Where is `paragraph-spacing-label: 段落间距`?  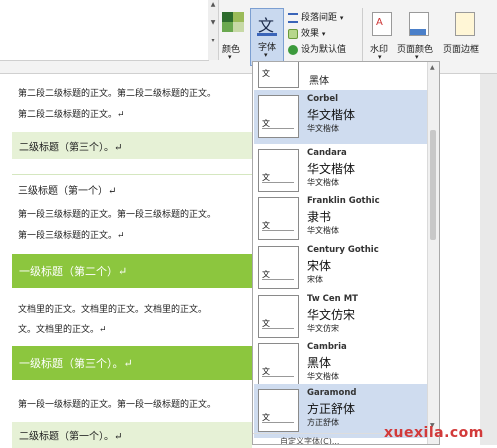
paragraph-spacing-label: 段落间距 is located at coordinates (319, 18).